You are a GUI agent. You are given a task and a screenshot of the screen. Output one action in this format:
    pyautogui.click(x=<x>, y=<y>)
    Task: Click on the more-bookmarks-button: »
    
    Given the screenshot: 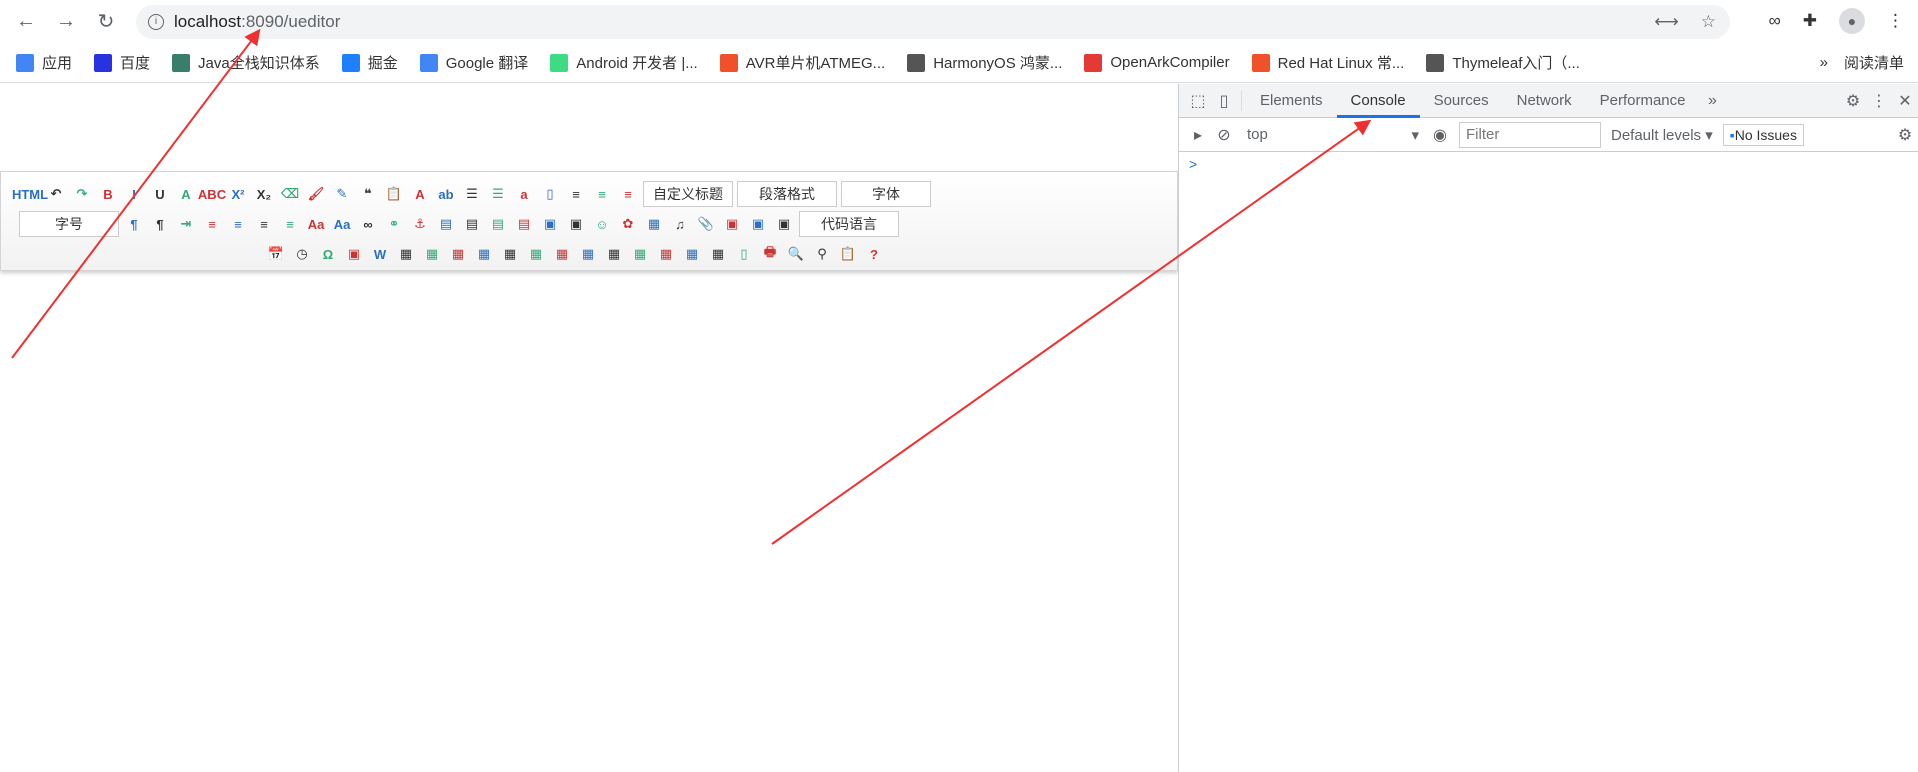 What is the action you would take?
    pyautogui.click(x=1824, y=62)
    